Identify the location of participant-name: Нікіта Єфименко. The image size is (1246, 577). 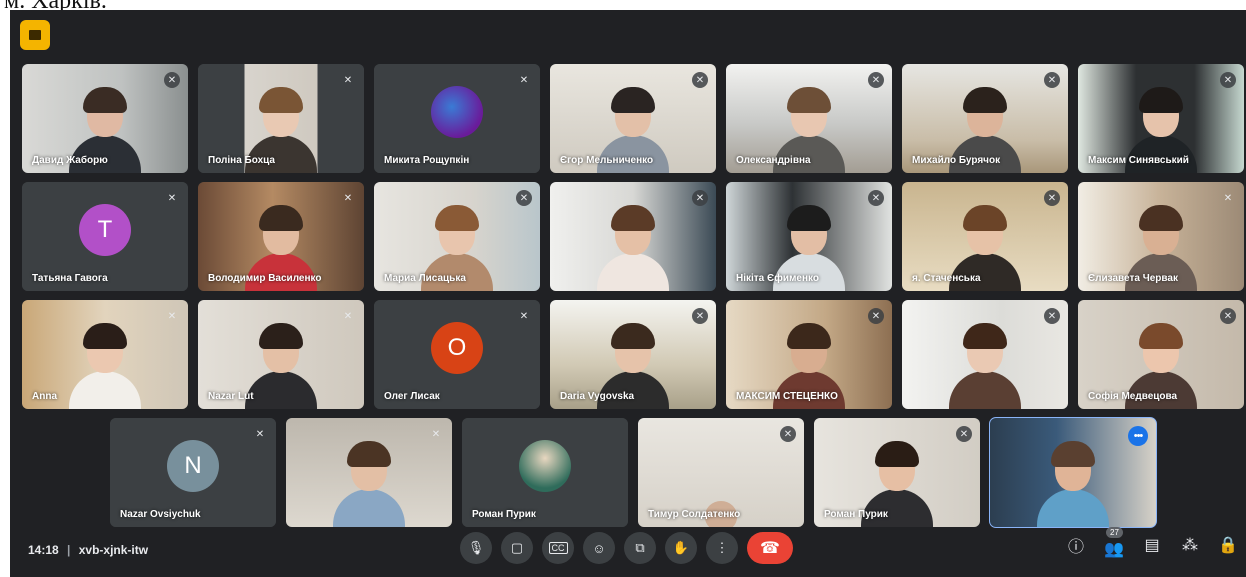
(778, 278).